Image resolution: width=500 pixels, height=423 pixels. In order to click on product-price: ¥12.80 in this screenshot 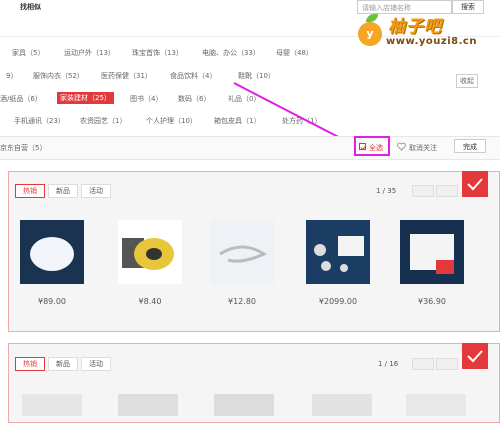, I will do `click(242, 301)`.